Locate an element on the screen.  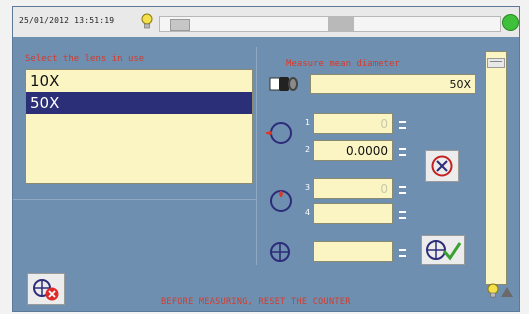
lens-value-field: 50X is located at coordinates (393, 84).